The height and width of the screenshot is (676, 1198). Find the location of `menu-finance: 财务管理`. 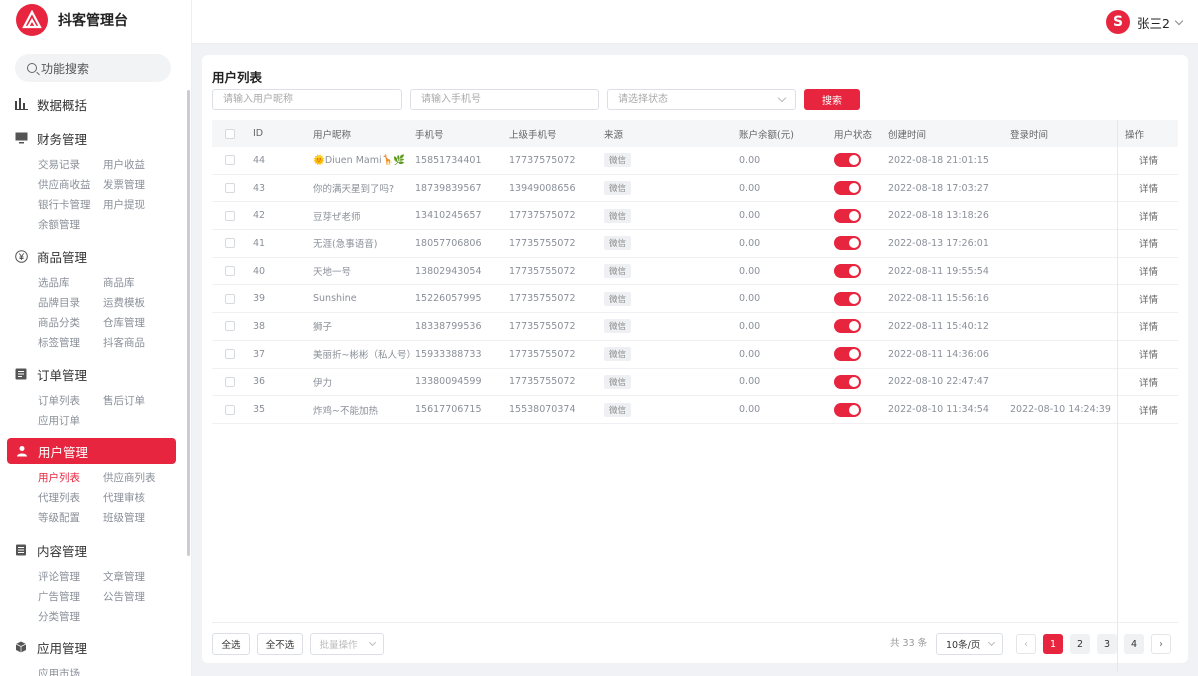

menu-finance: 财务管理 is located at coordinates (94, 138).